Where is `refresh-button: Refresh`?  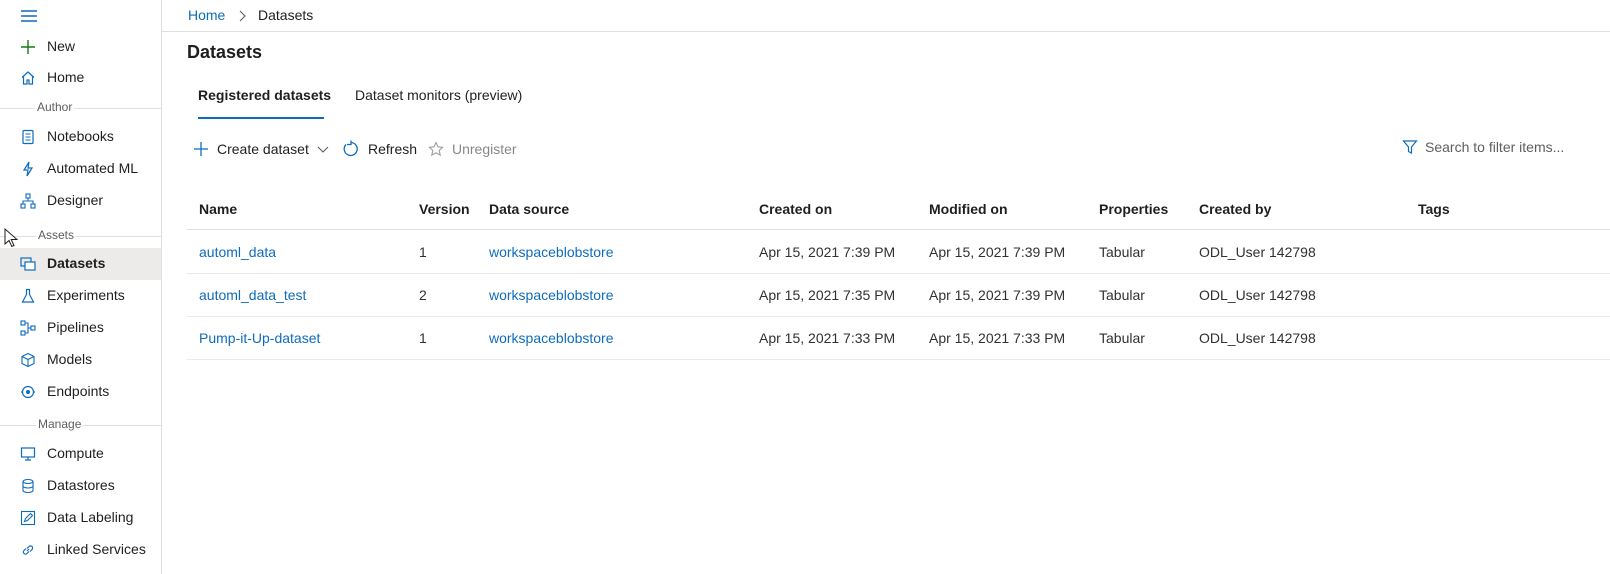
refresh-button: Refresh is located at coordinates (379, 149).